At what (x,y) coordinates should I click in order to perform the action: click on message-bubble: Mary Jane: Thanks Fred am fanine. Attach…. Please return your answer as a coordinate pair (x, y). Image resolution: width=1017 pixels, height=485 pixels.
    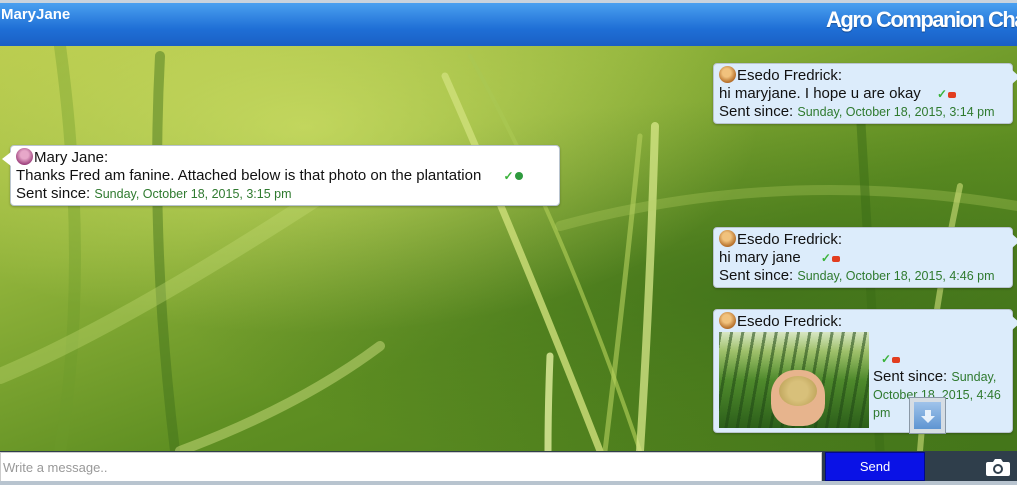
    Looking at the image, I should click on (281, 175).